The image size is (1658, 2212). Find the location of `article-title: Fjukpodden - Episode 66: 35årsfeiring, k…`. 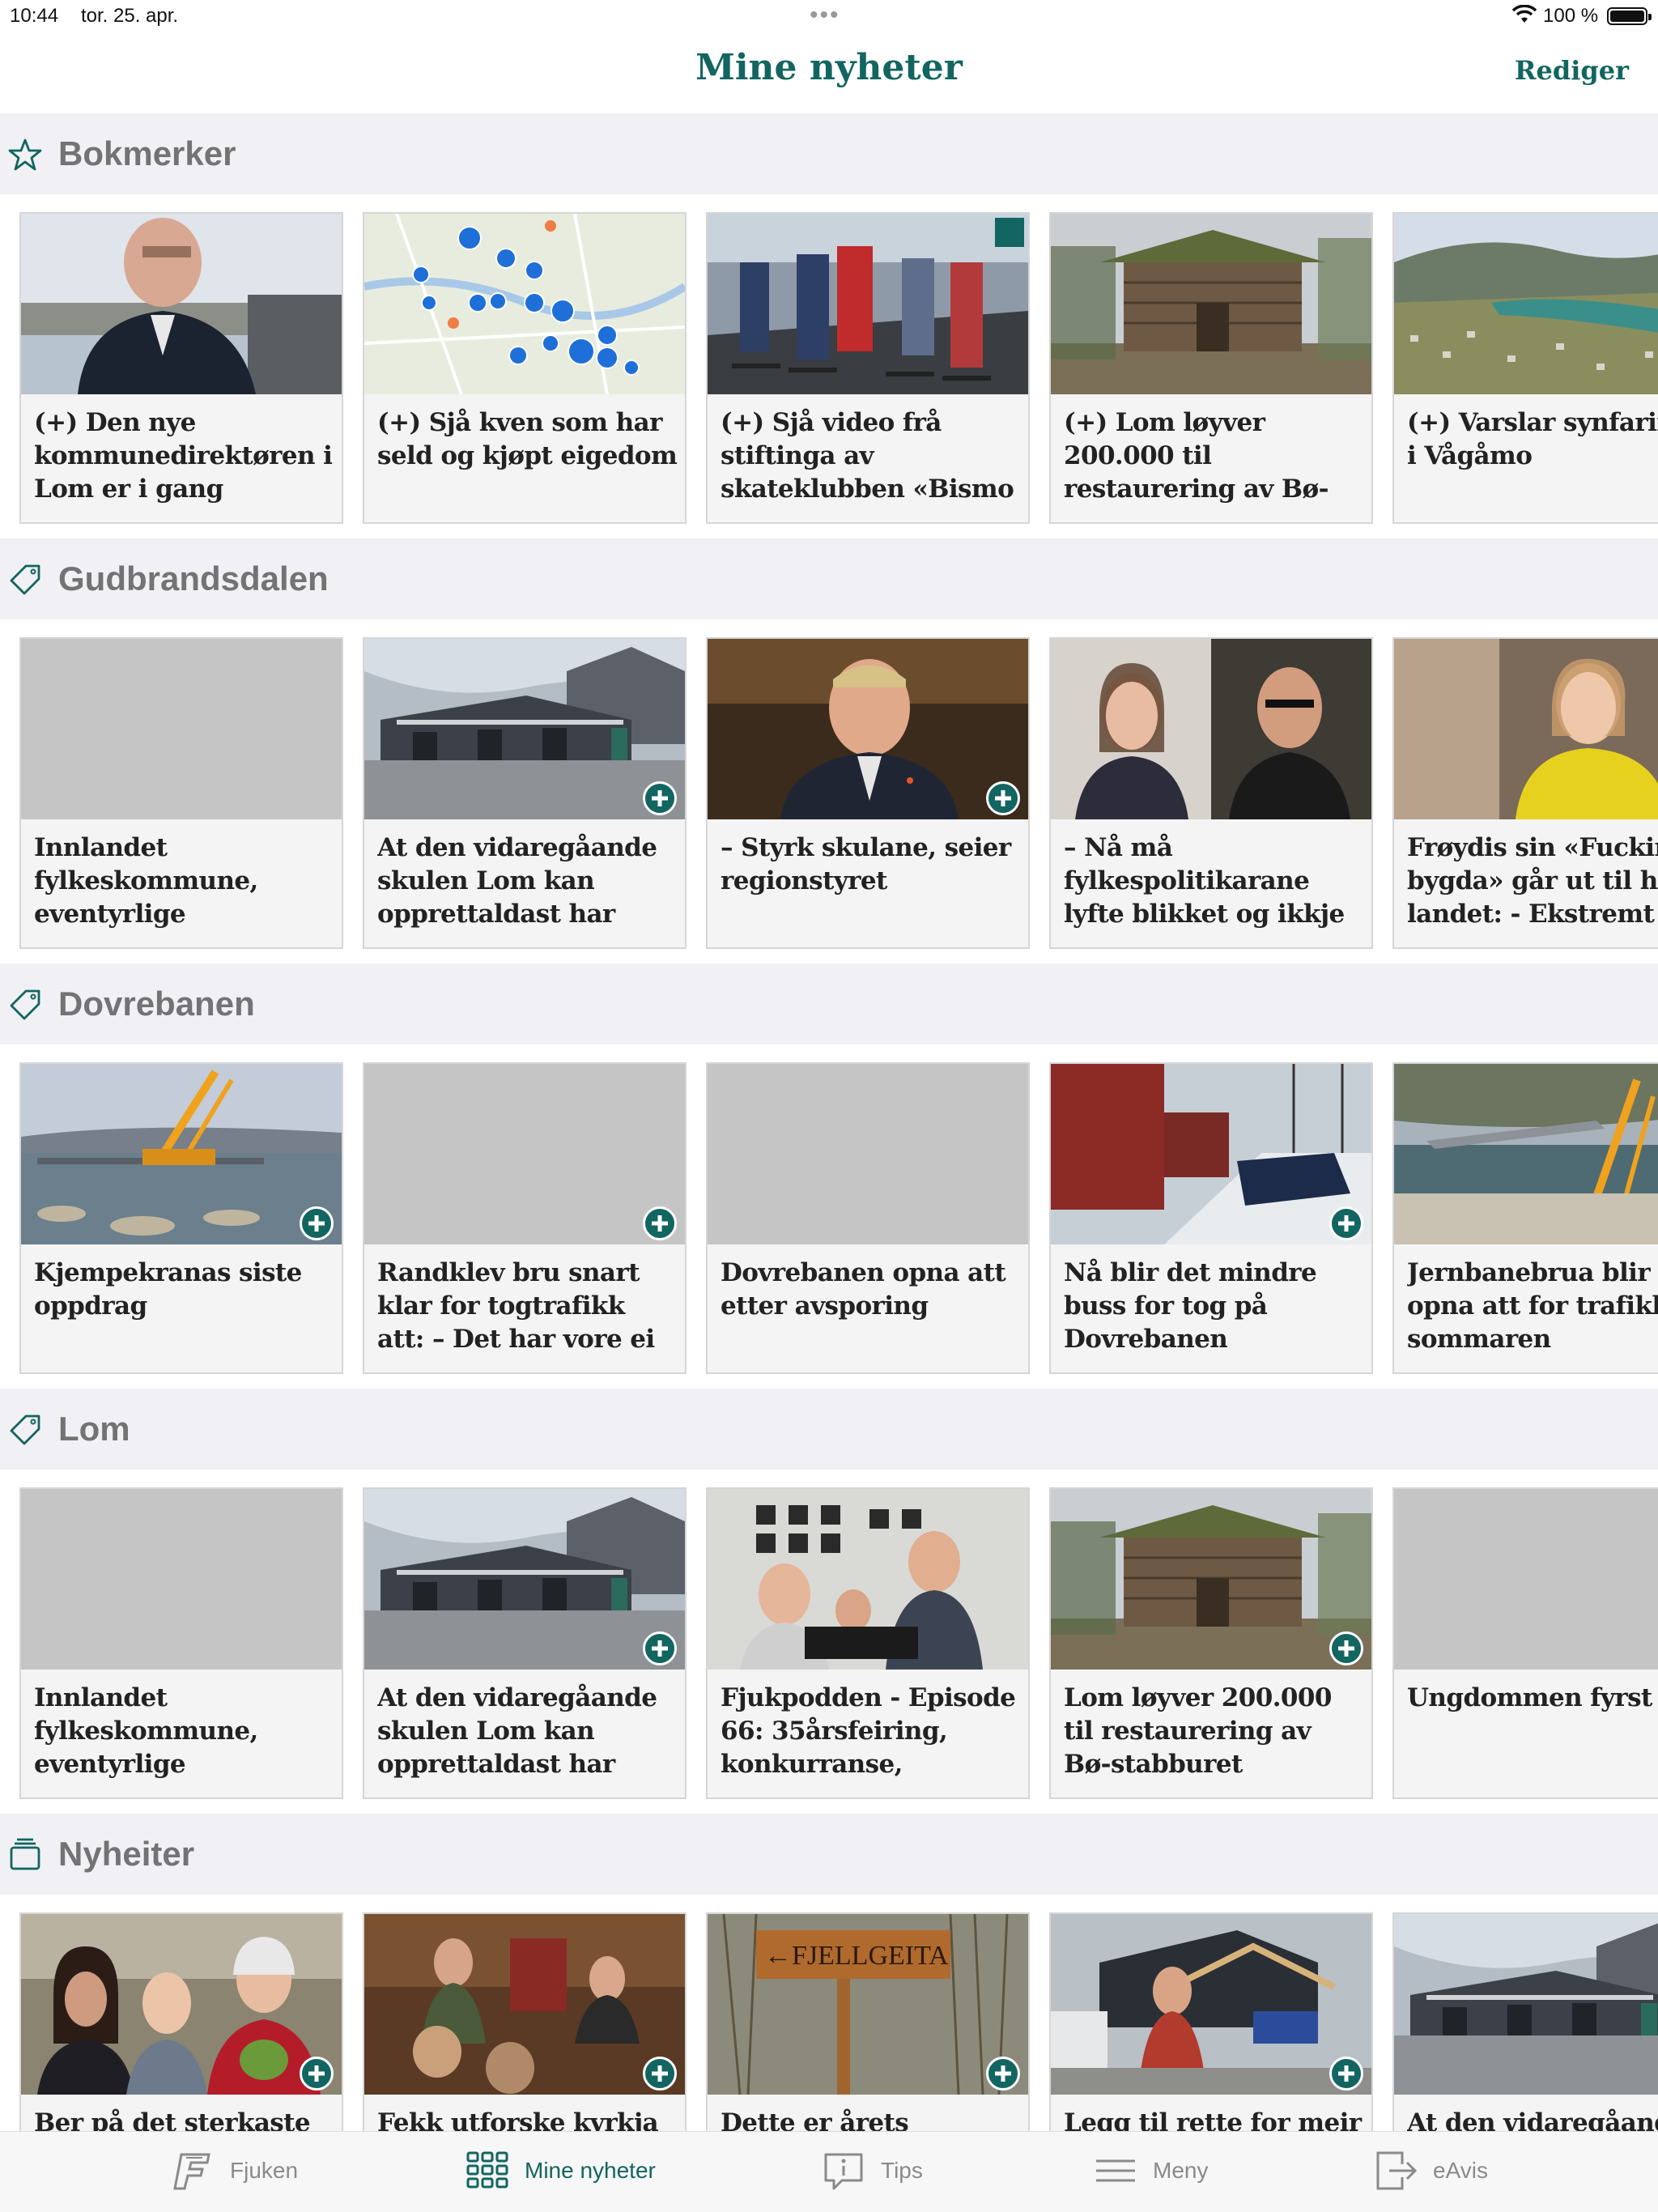

article-title: Fjukpodden - Episode 66: 35årsfeiring, k… is located at coordinates (868, 1731).